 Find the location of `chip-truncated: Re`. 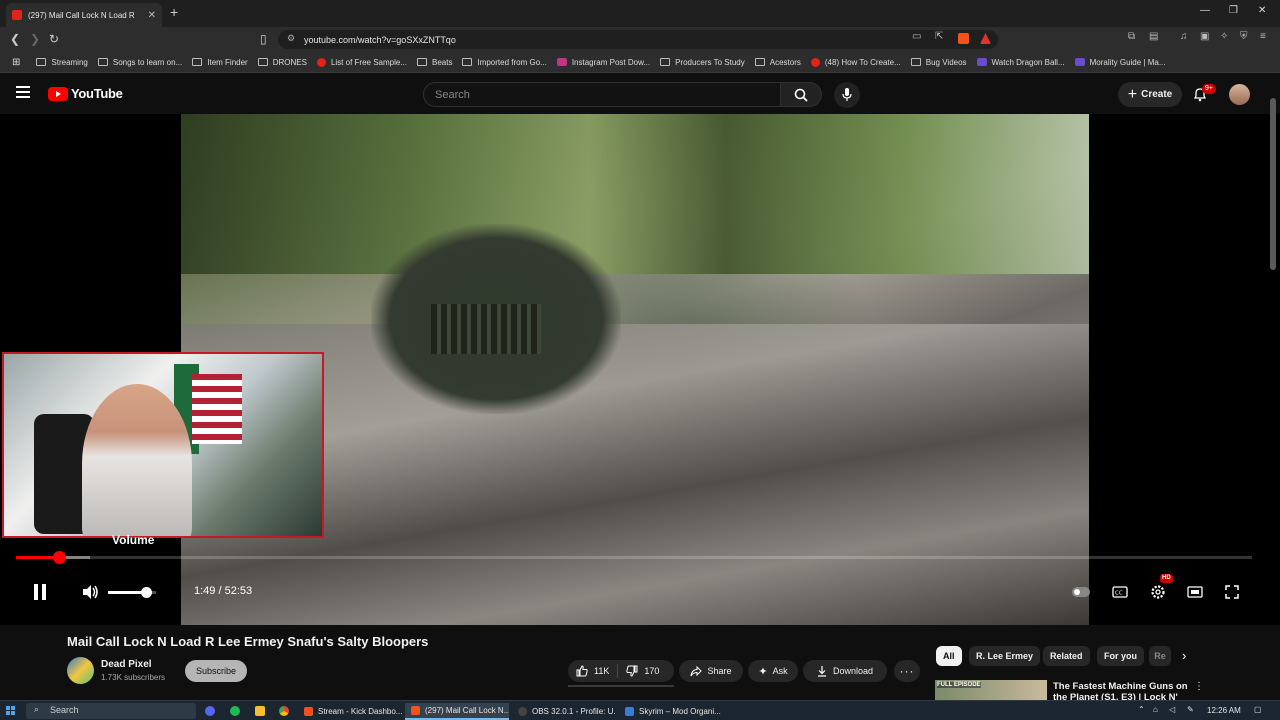

chip-truncated: Re is located at coordinates (1160, 656).